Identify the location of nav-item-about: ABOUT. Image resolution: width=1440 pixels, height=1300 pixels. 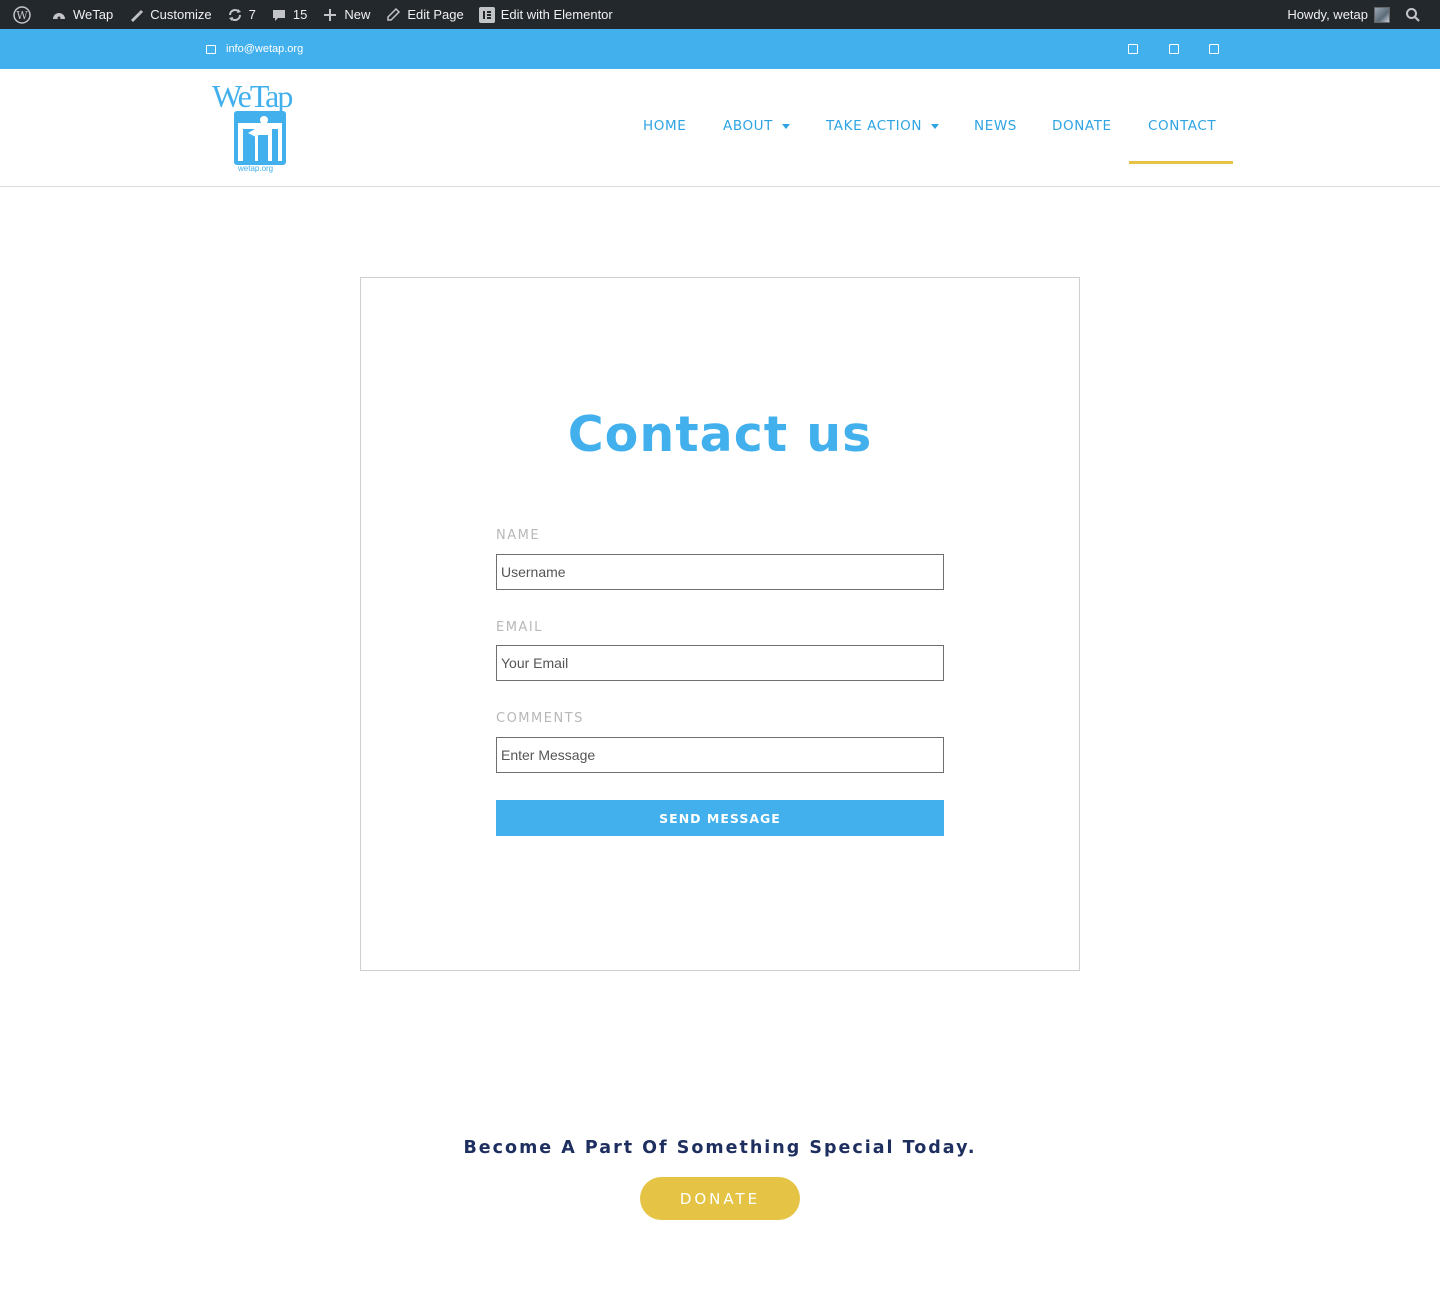
(757, 126).